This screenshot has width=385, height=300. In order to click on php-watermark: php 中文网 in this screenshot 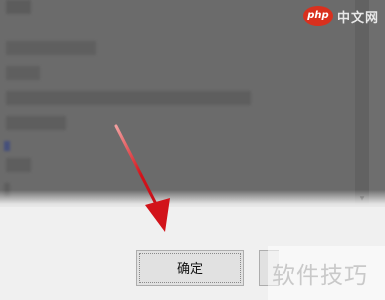, I will do `click(340, 16)`.